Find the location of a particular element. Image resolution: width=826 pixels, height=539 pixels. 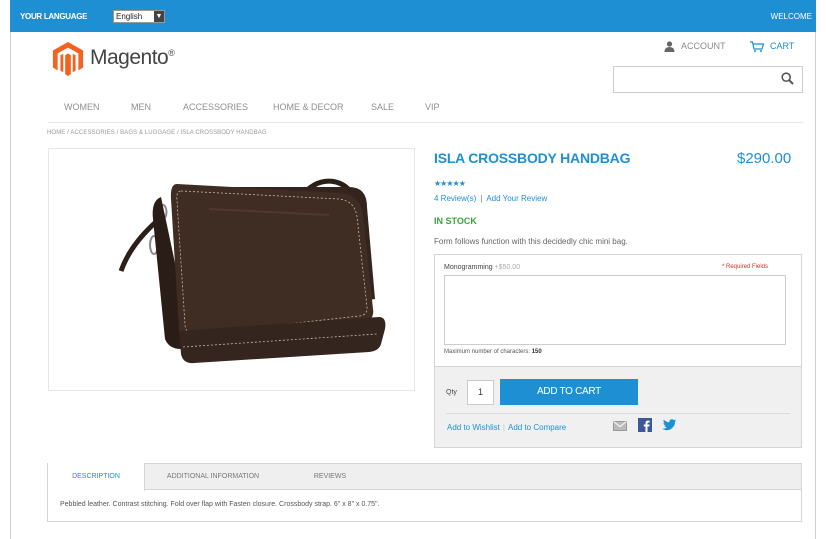

reviews-links: 4 Review(s) | Add Your Review is located at coordinates (490, 198).